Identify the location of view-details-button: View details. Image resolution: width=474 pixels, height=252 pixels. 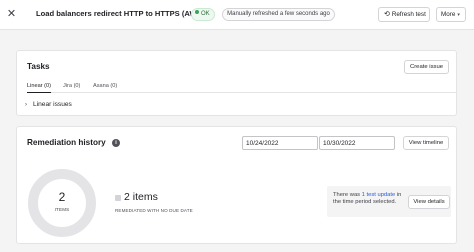
(429, 202).